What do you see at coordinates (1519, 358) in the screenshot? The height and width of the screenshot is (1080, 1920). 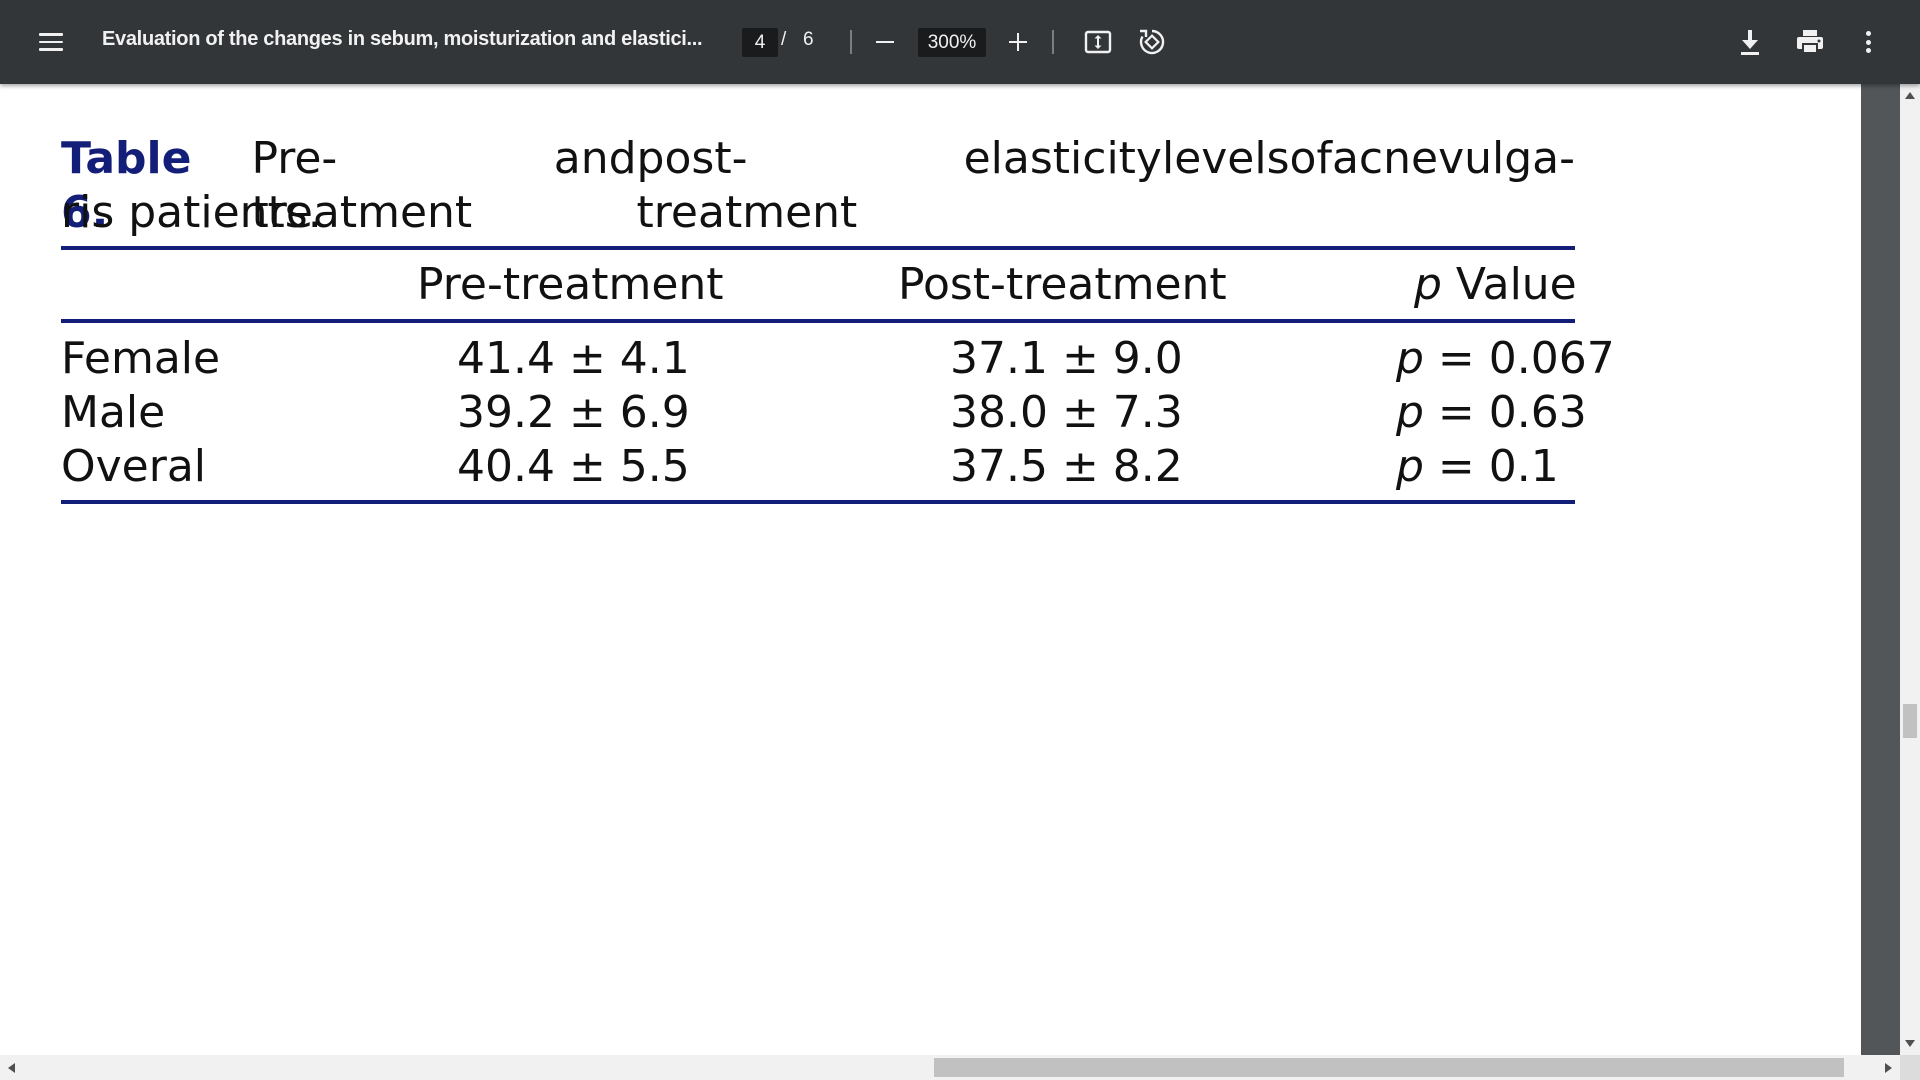 I see `p-value-text: = 0.067` at bounding box center [1519, 358].